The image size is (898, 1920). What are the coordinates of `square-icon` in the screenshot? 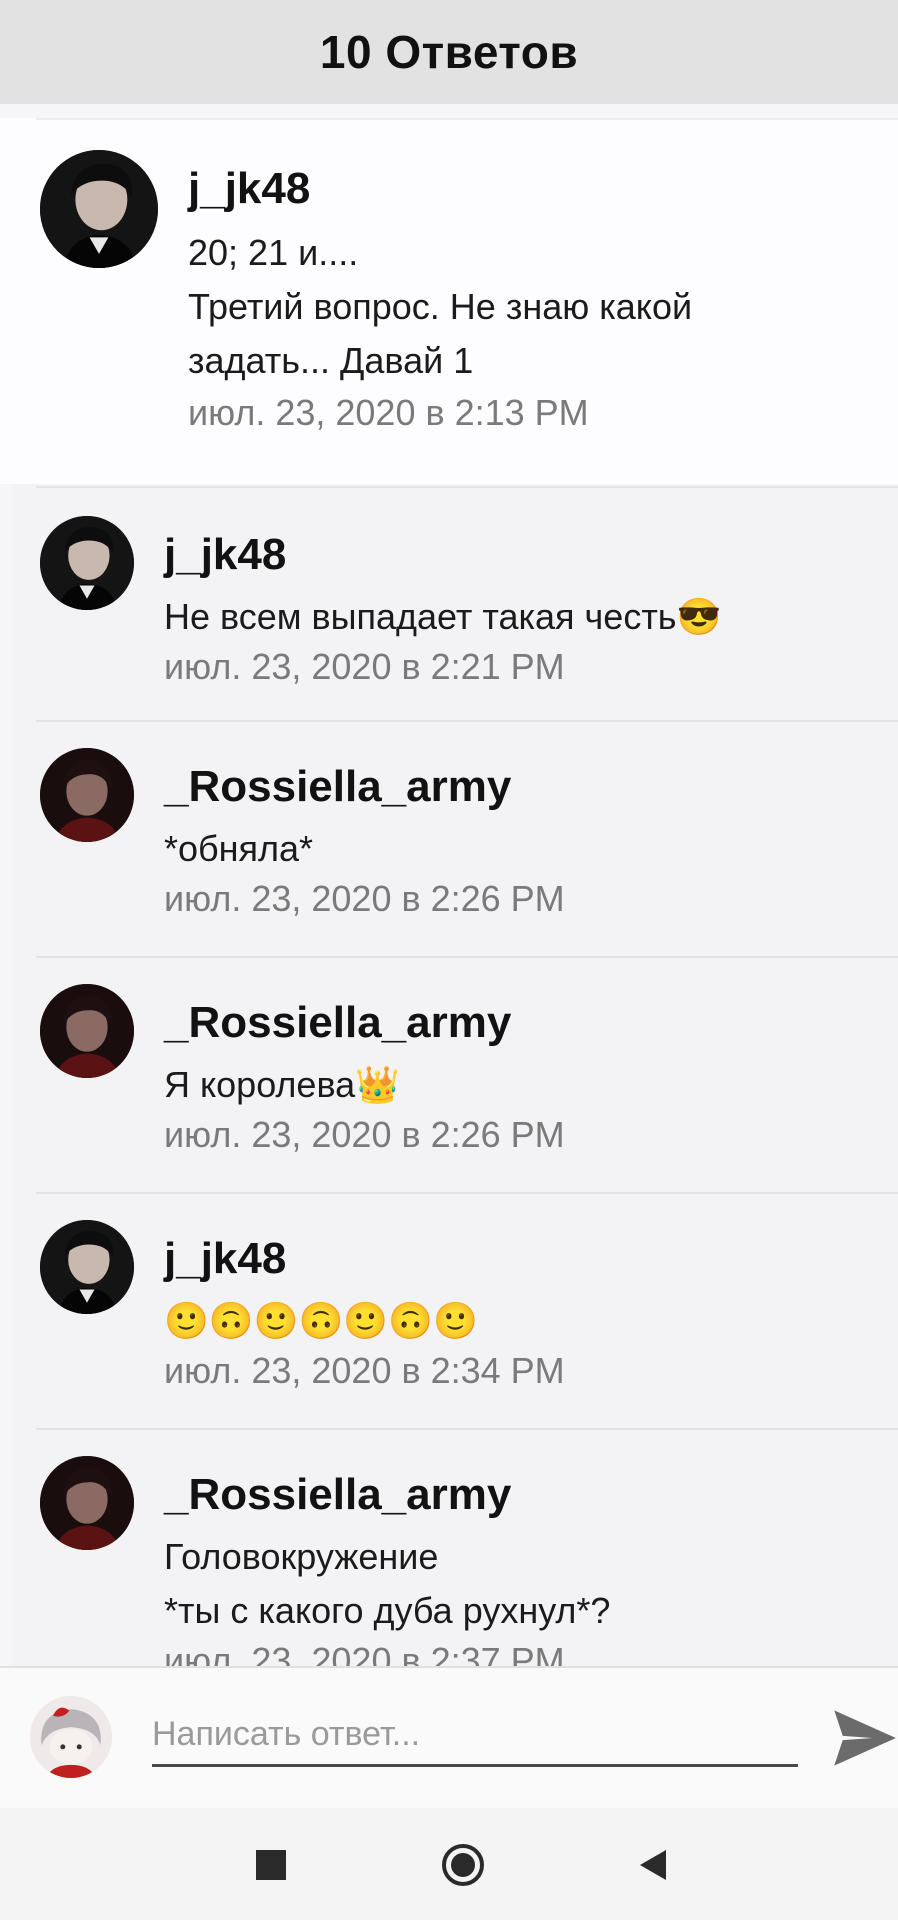 It's located at (271, 1865).